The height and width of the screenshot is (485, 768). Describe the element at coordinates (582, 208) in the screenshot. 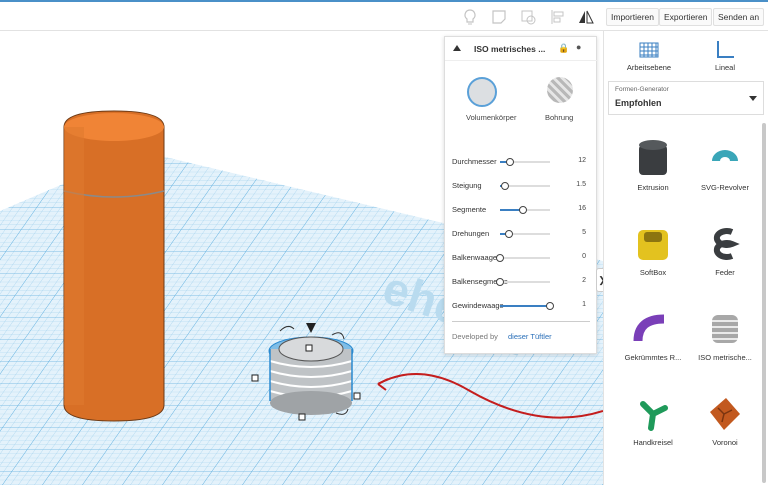

I see `param-value: 16` at that location.